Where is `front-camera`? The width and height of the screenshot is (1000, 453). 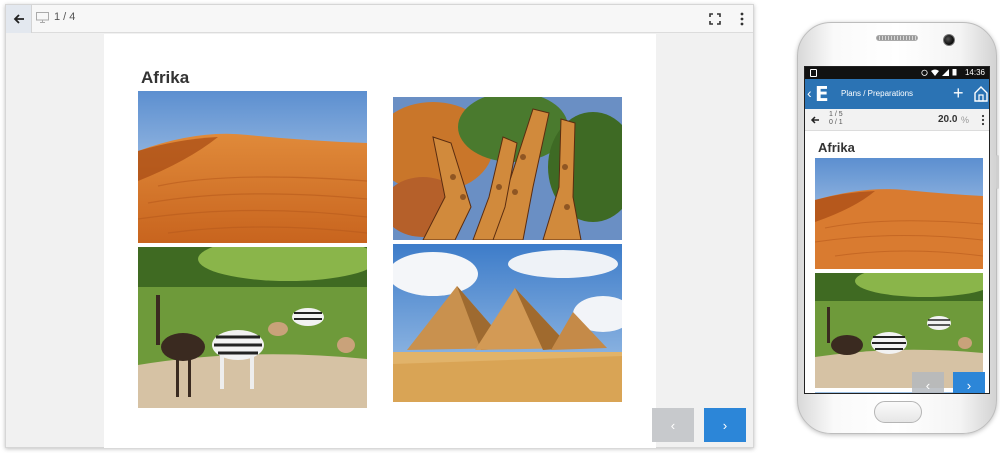
front-camera is located at coordinates (949, 40).